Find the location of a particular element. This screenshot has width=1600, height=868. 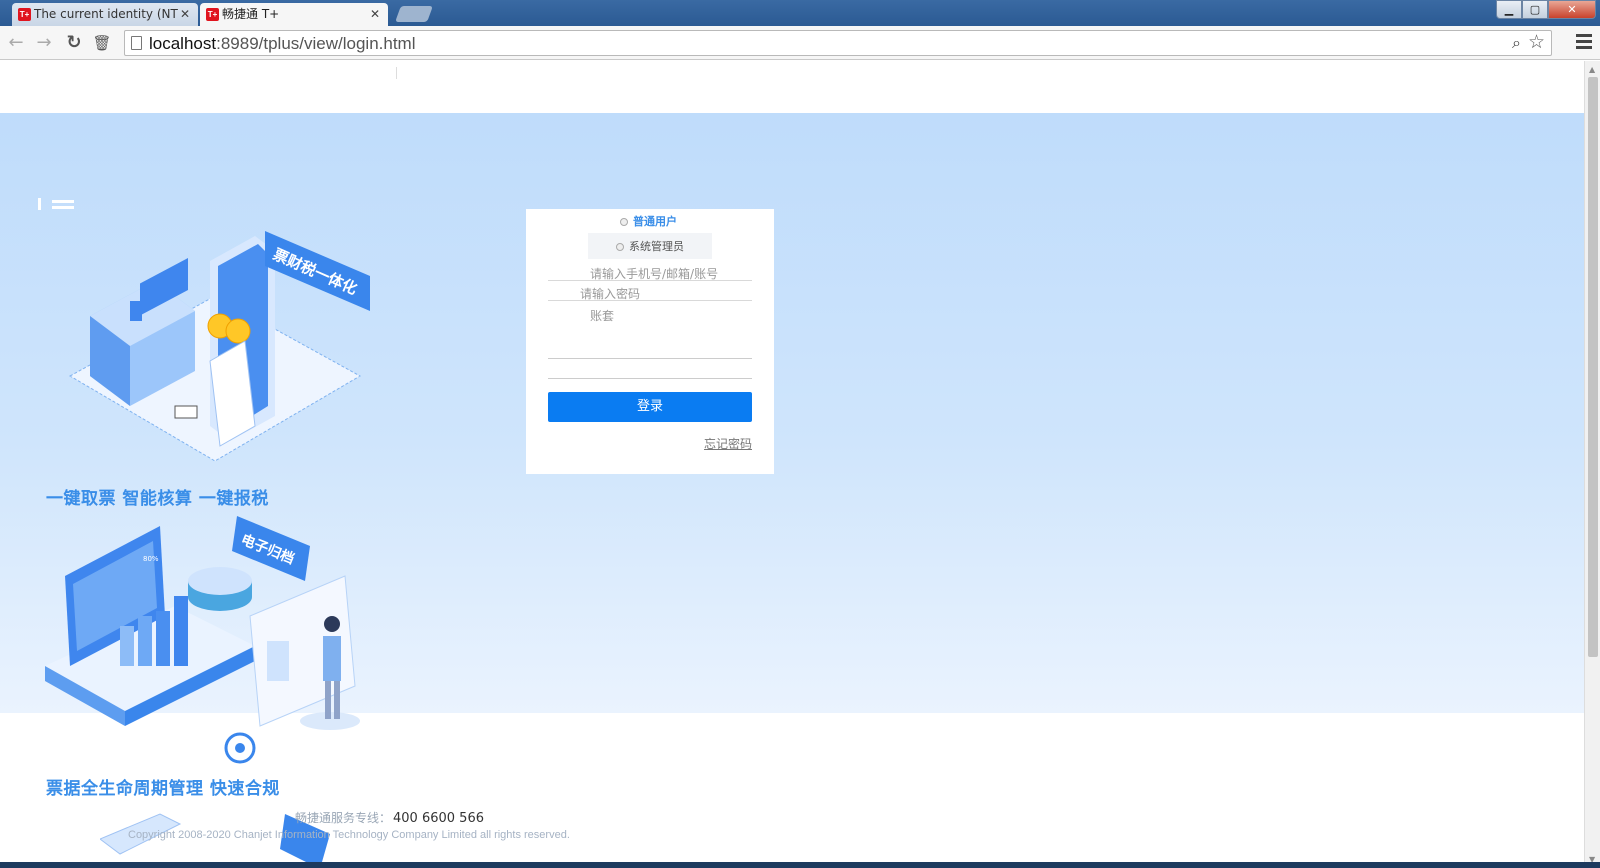

reload-icon: ↻ is located at coordinates (74, 43).